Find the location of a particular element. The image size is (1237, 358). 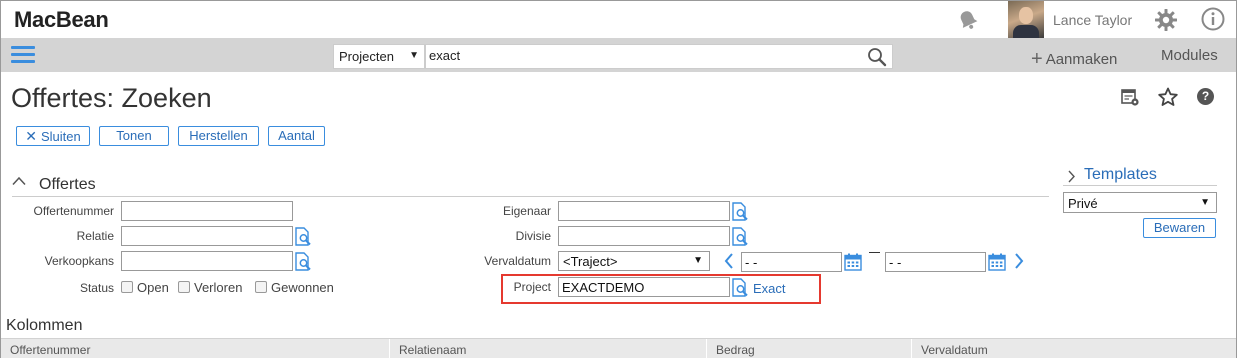

vervaldatum-label: Vervaldatum is located at coordinates (517, 261).